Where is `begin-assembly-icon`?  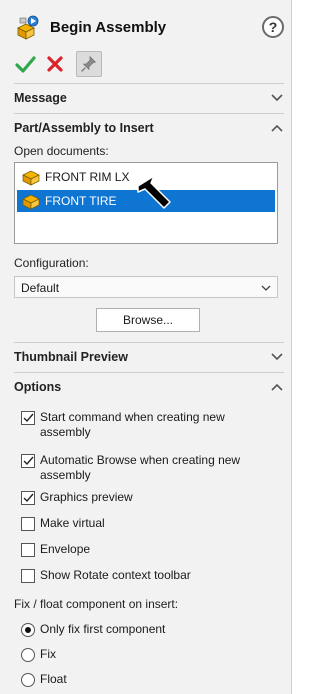 begin-assembly-icon is located at coordinates (28, 27).